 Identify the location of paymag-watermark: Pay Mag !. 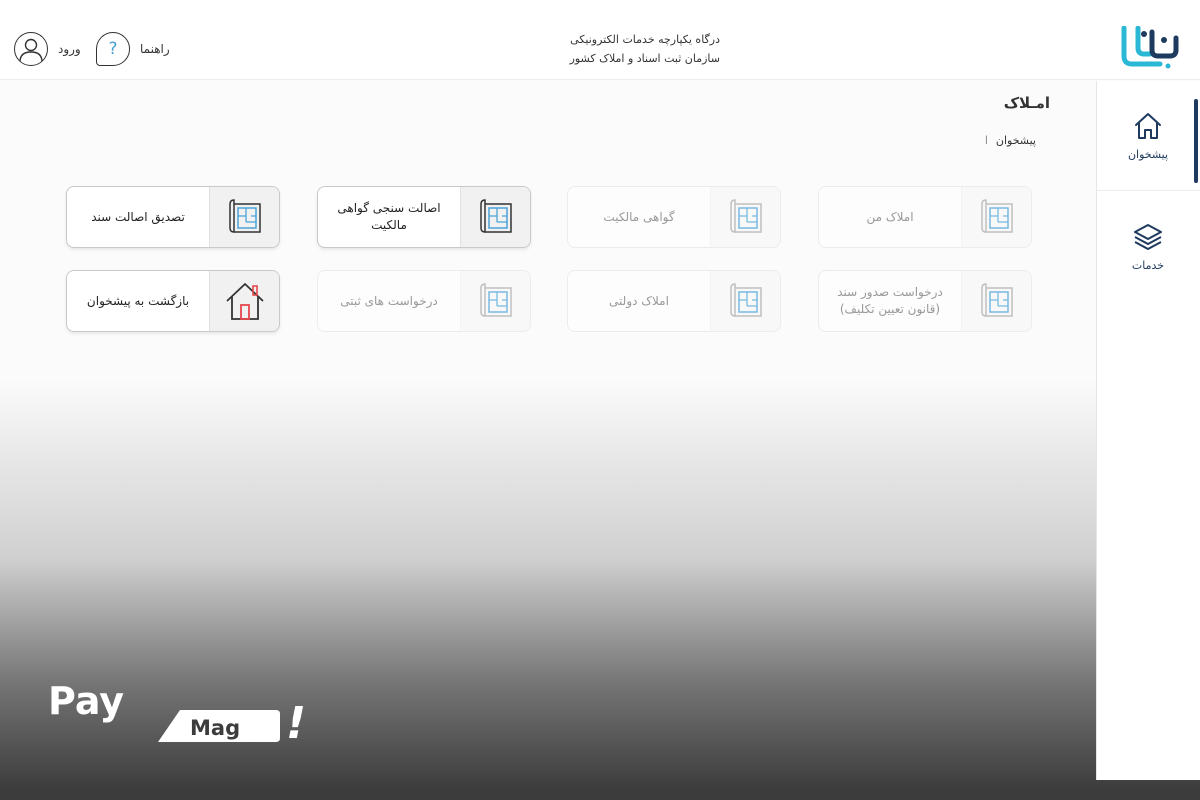
(177, 714).